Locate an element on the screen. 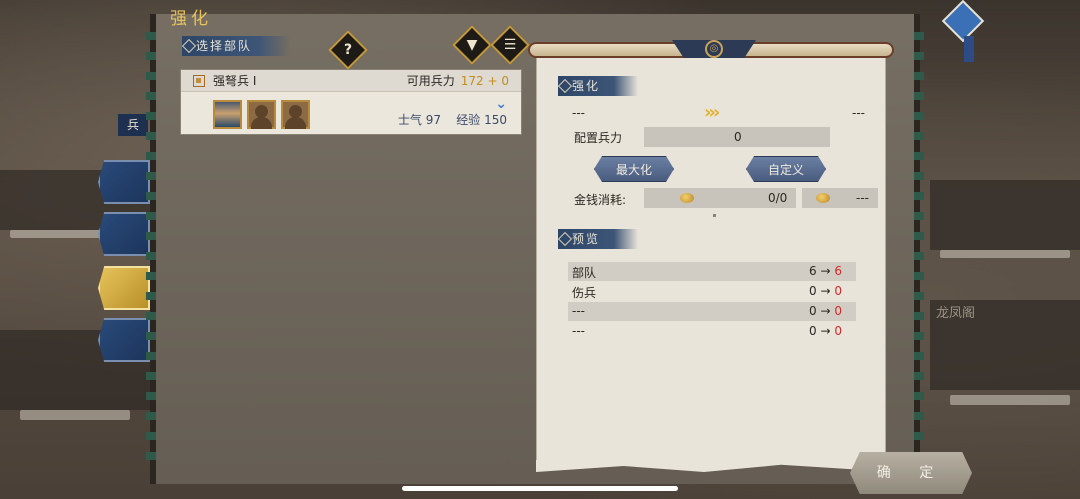  exp-value: 150 is located at coordinates (495, 120).